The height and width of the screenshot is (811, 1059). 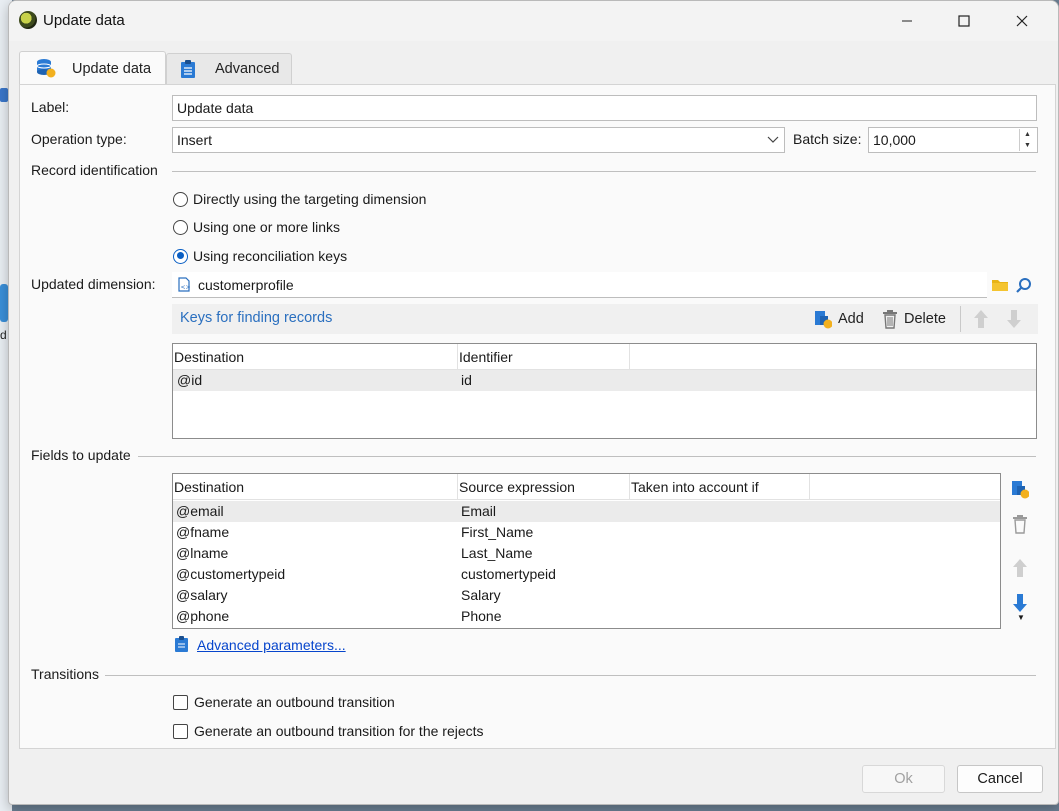 I want to click on folder-icon, so click(x=1000, y=286).